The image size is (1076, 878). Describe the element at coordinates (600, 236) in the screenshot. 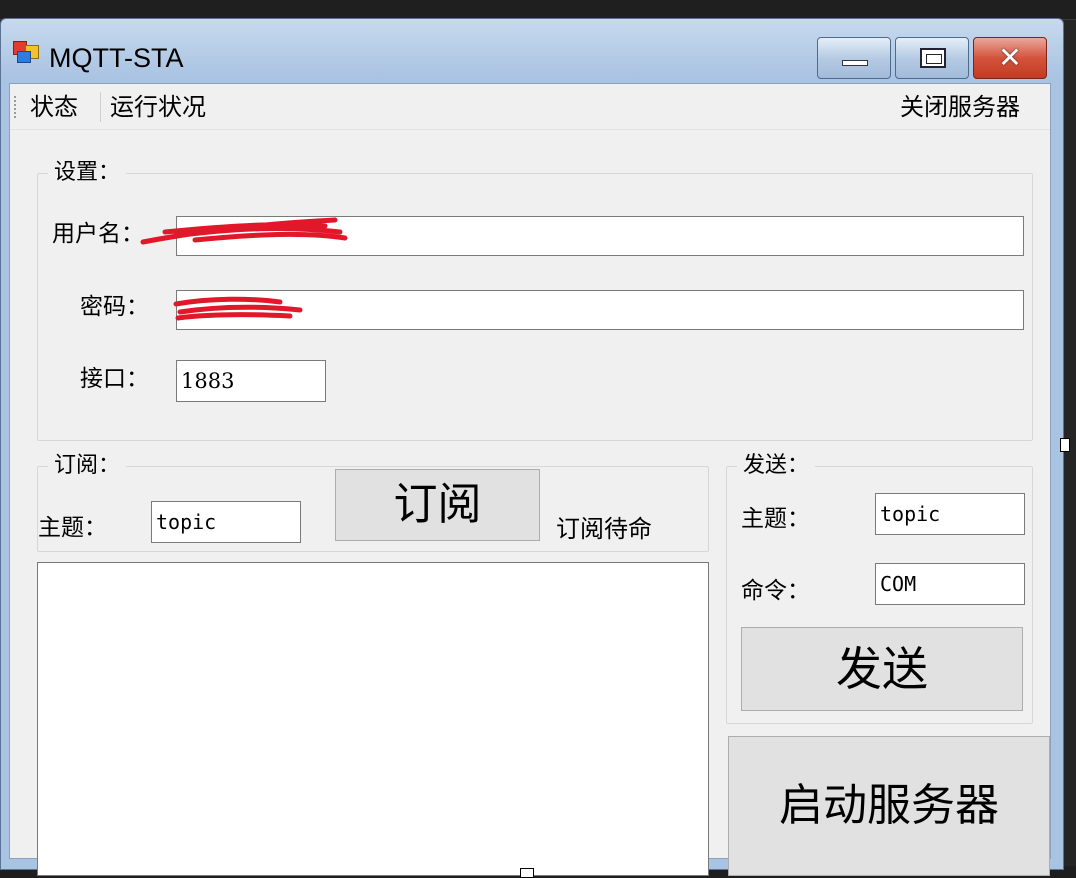

I see `username-field` at that location.